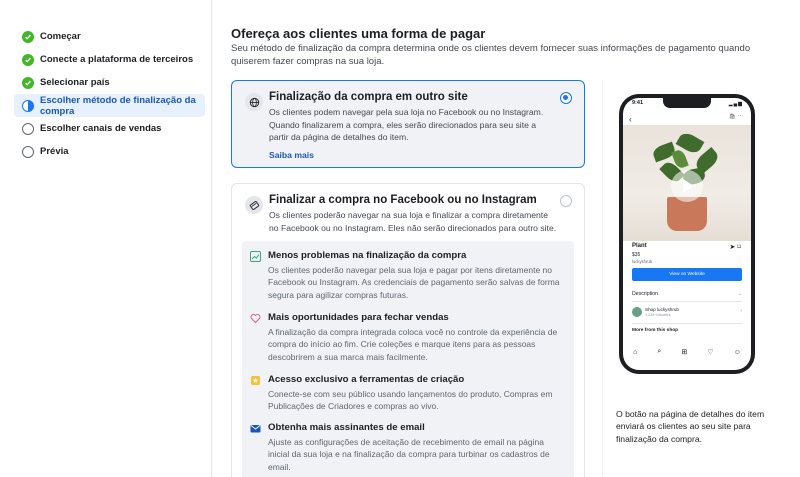 Image resolution: width=800 pixels, height=477 pixels. I want to click on benefit-title: Menos problemas na finalização da compra, so click(367, 255).